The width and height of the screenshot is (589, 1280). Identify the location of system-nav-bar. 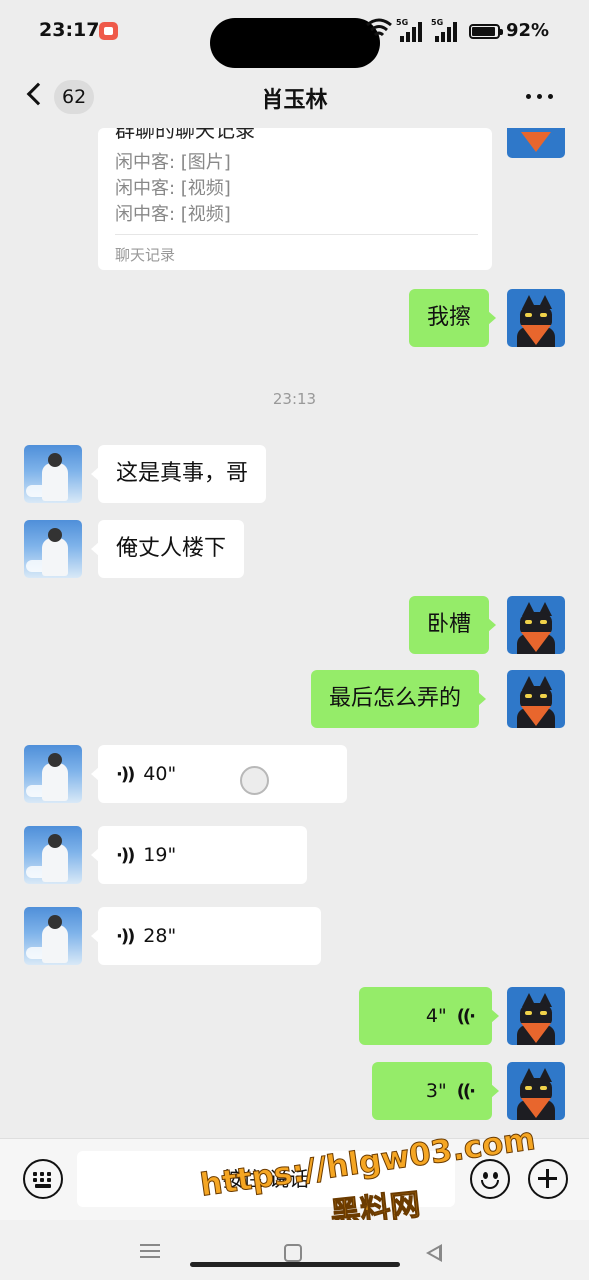
(294, 1250).